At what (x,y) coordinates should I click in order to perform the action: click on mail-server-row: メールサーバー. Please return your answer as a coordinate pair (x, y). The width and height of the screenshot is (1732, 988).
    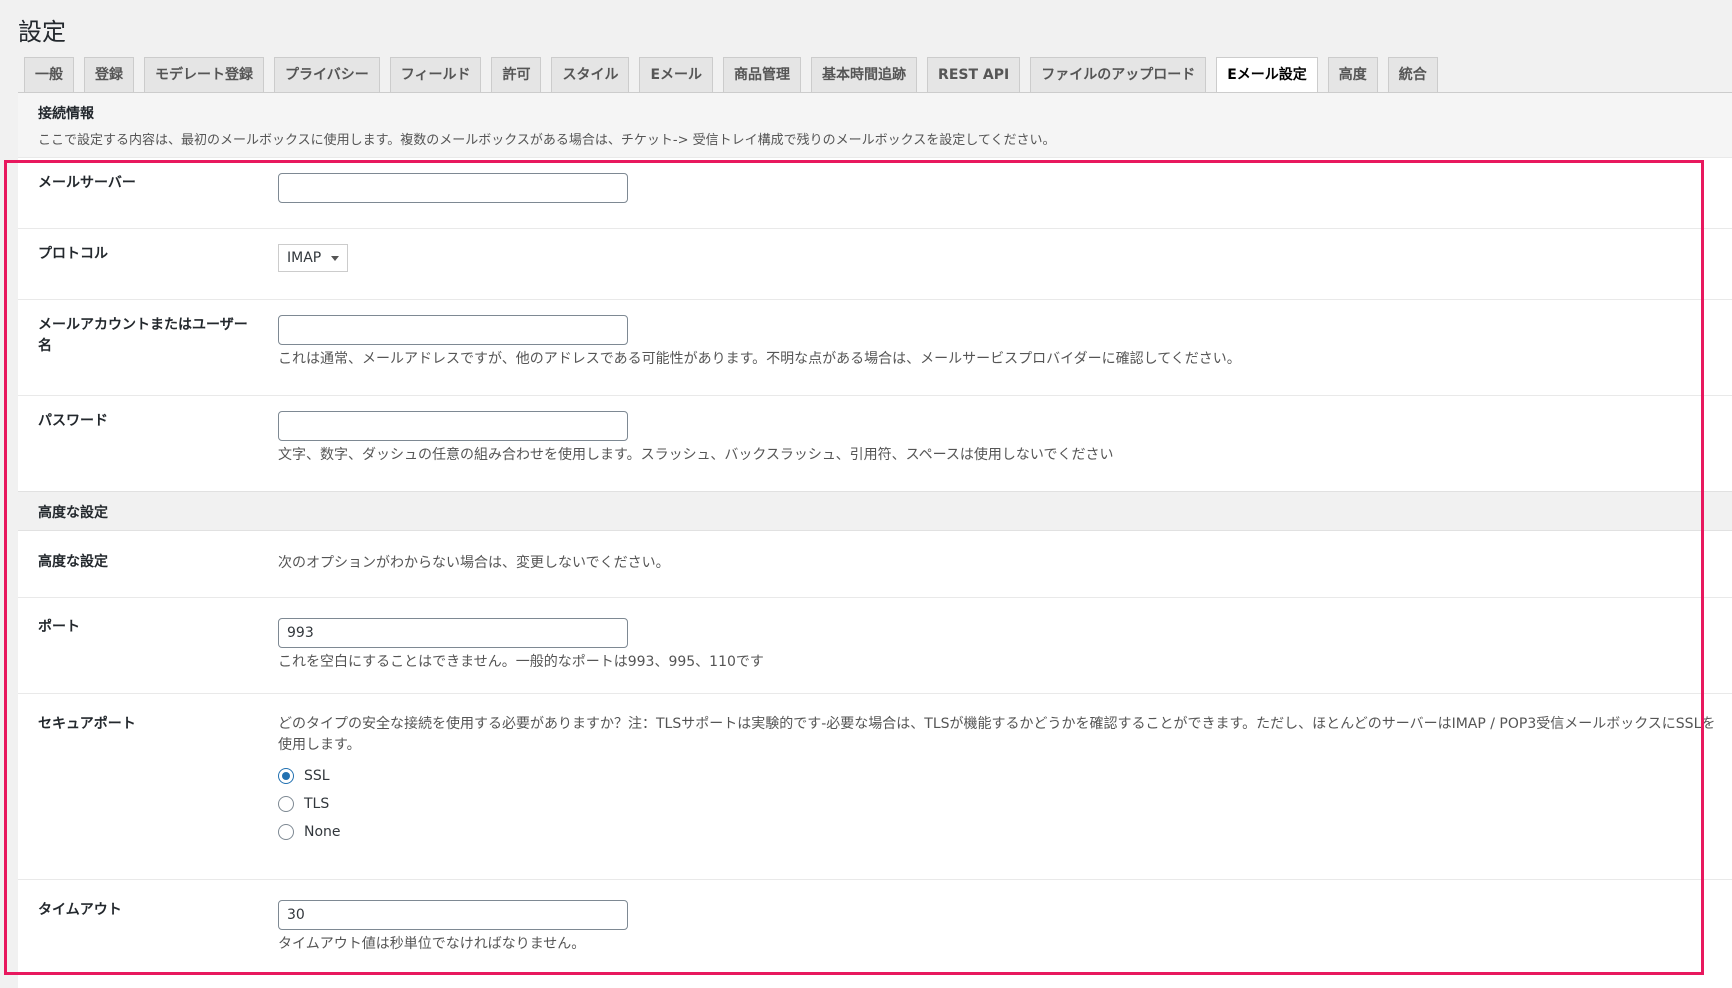
    Looking at the image, I should click on (875, 192).